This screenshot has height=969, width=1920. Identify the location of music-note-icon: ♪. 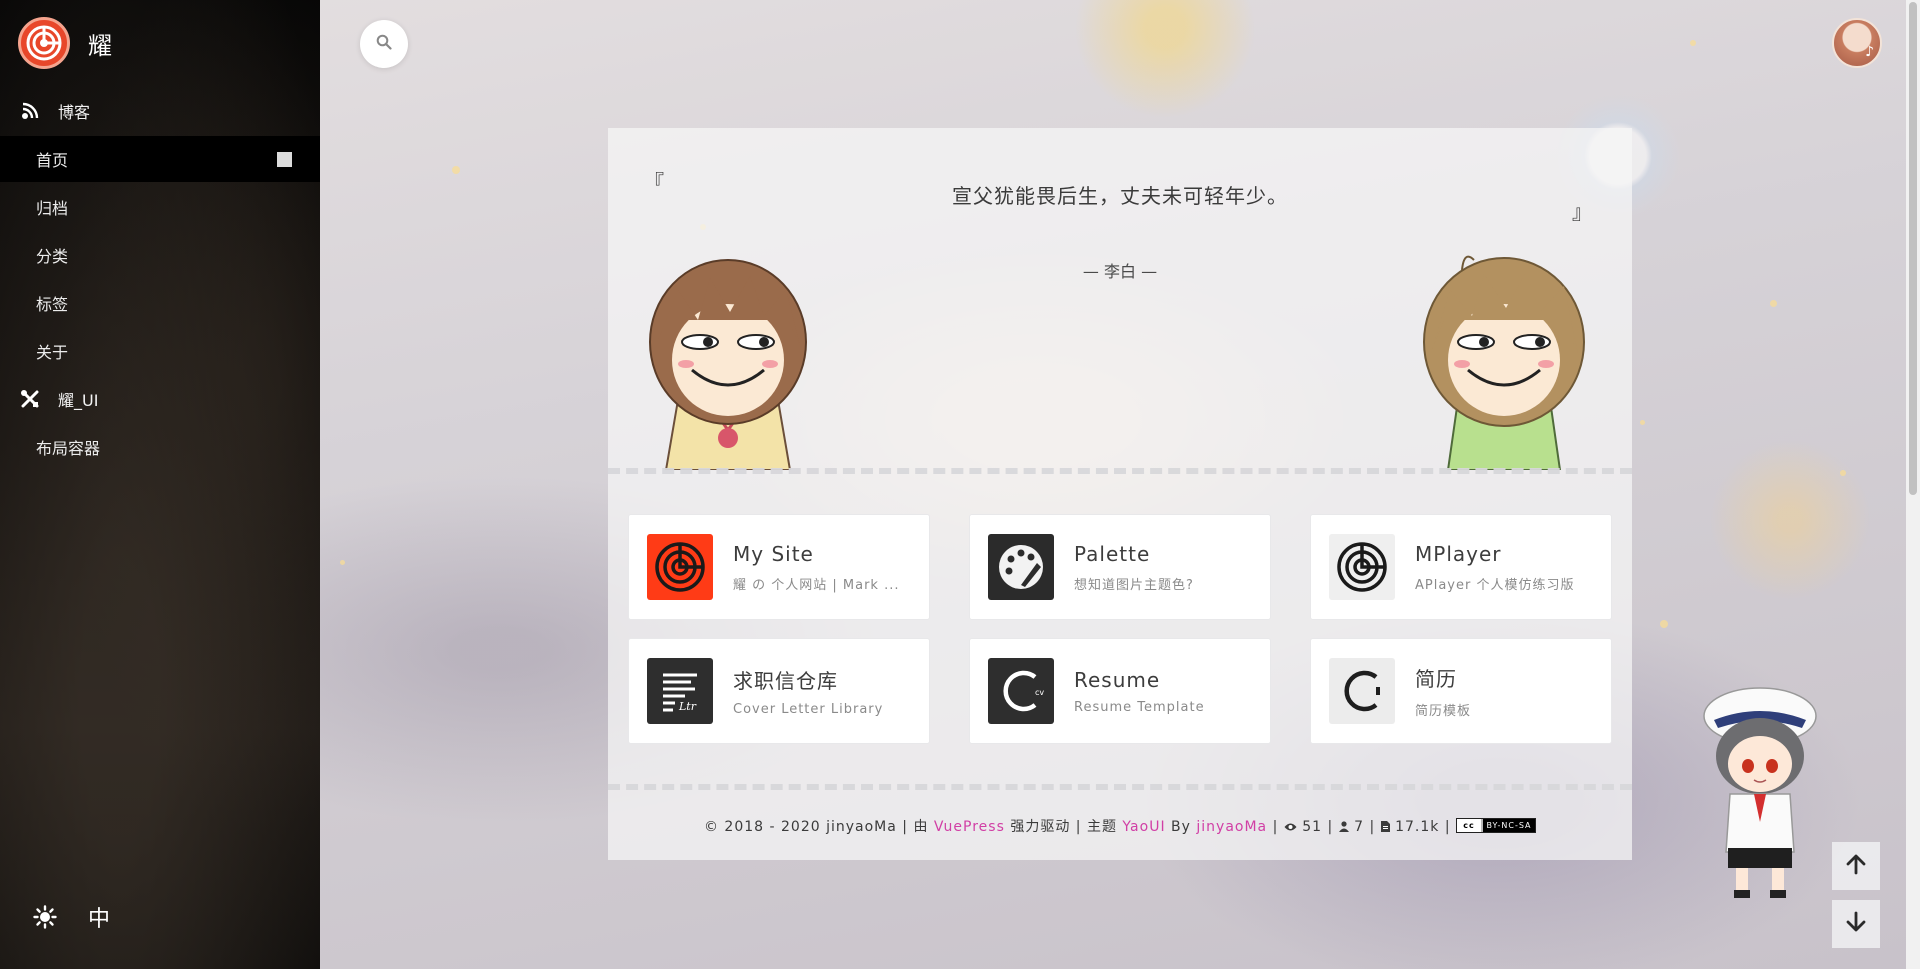
(1869, 52).